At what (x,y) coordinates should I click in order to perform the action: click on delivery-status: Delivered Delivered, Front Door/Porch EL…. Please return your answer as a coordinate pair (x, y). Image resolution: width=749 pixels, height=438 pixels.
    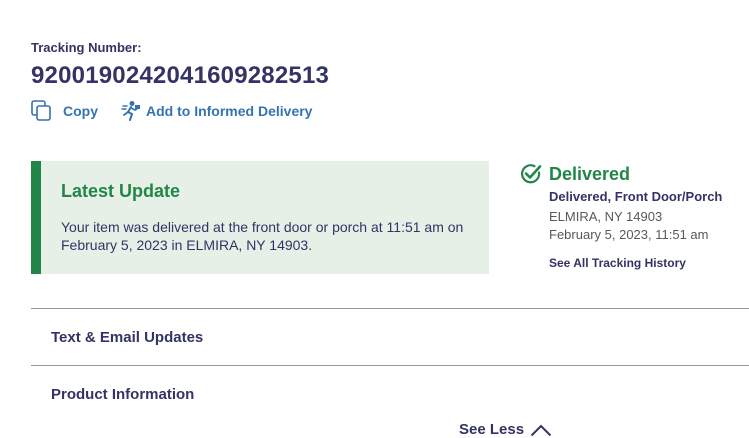
    Looking at the image, I should click on (633, 216).